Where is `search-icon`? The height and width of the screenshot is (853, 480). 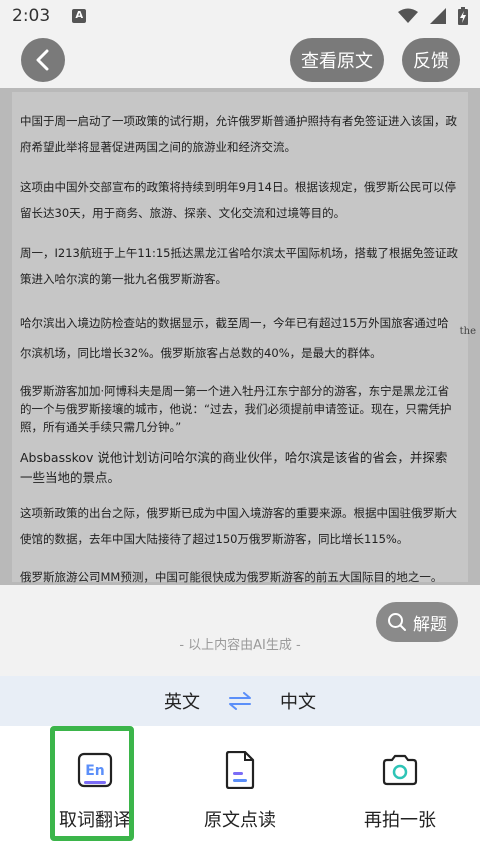
search-icon is located at coordinates (397, 622).